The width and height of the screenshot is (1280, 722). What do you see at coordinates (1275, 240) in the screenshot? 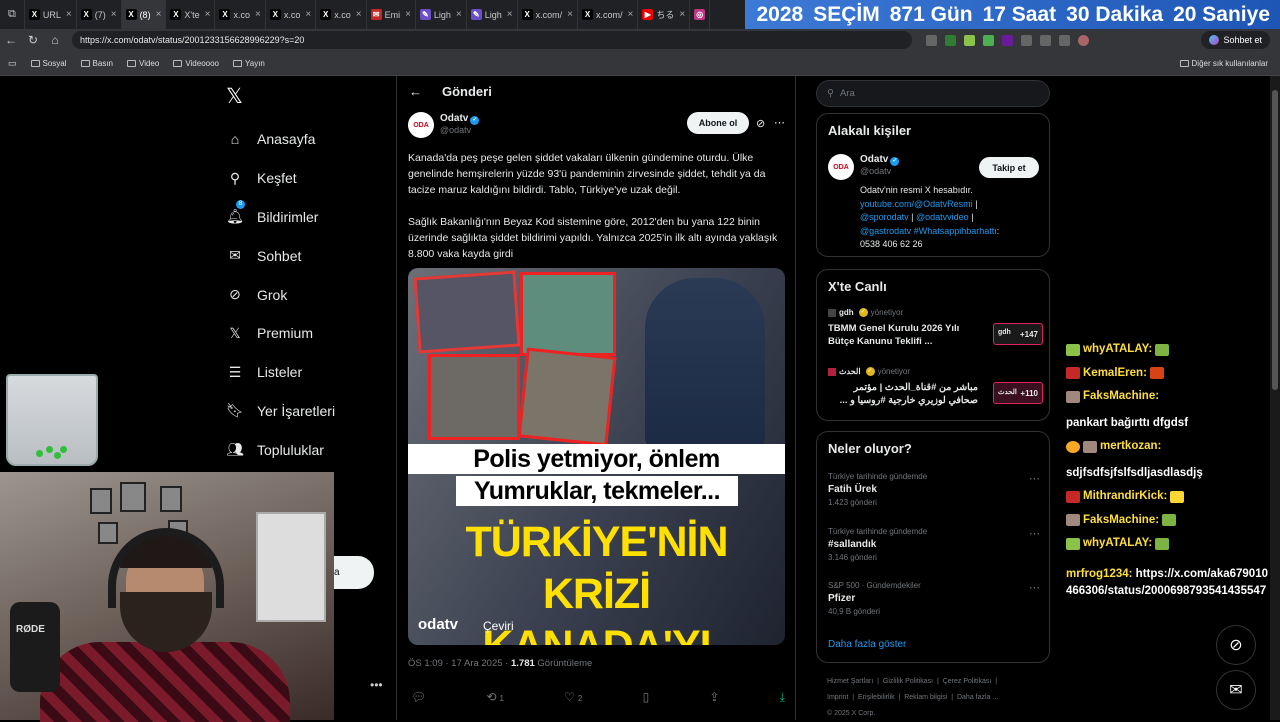
I see `scrollbar-thumb` at bounding box center [1275, 240].